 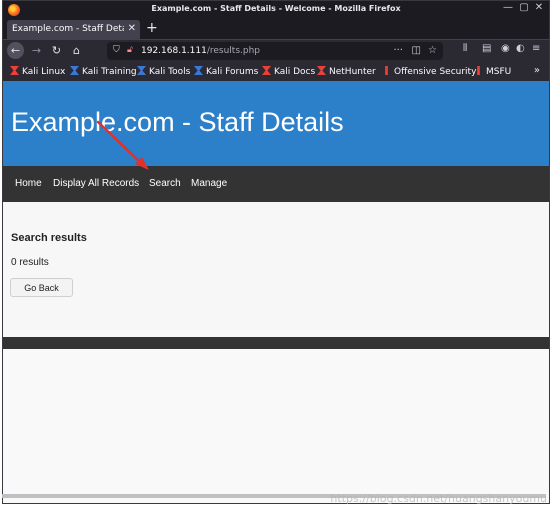 What do you see at coordinates (152, 28) in the screenshot?
I see `new-tab-icon: +` at bounding box center [152, 28].